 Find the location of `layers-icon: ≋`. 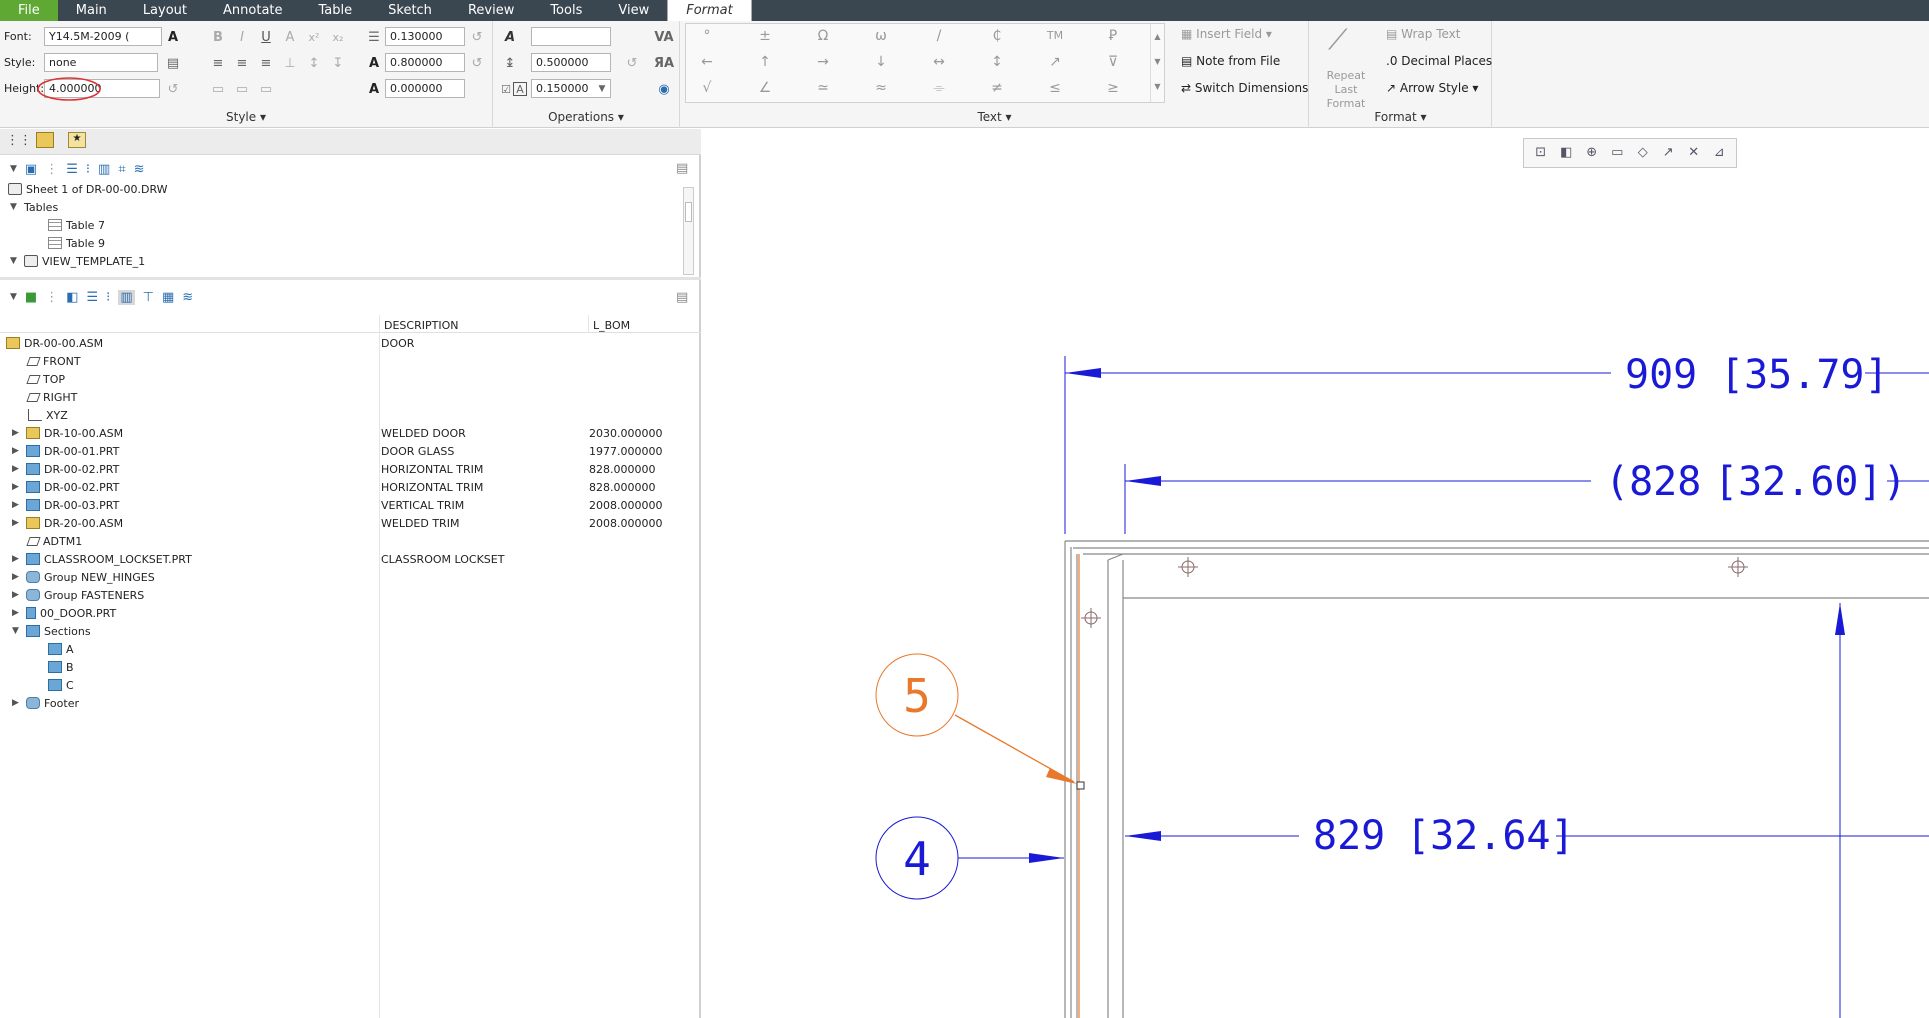

layers-icon: ≋ is located at coordinates (187, 297).